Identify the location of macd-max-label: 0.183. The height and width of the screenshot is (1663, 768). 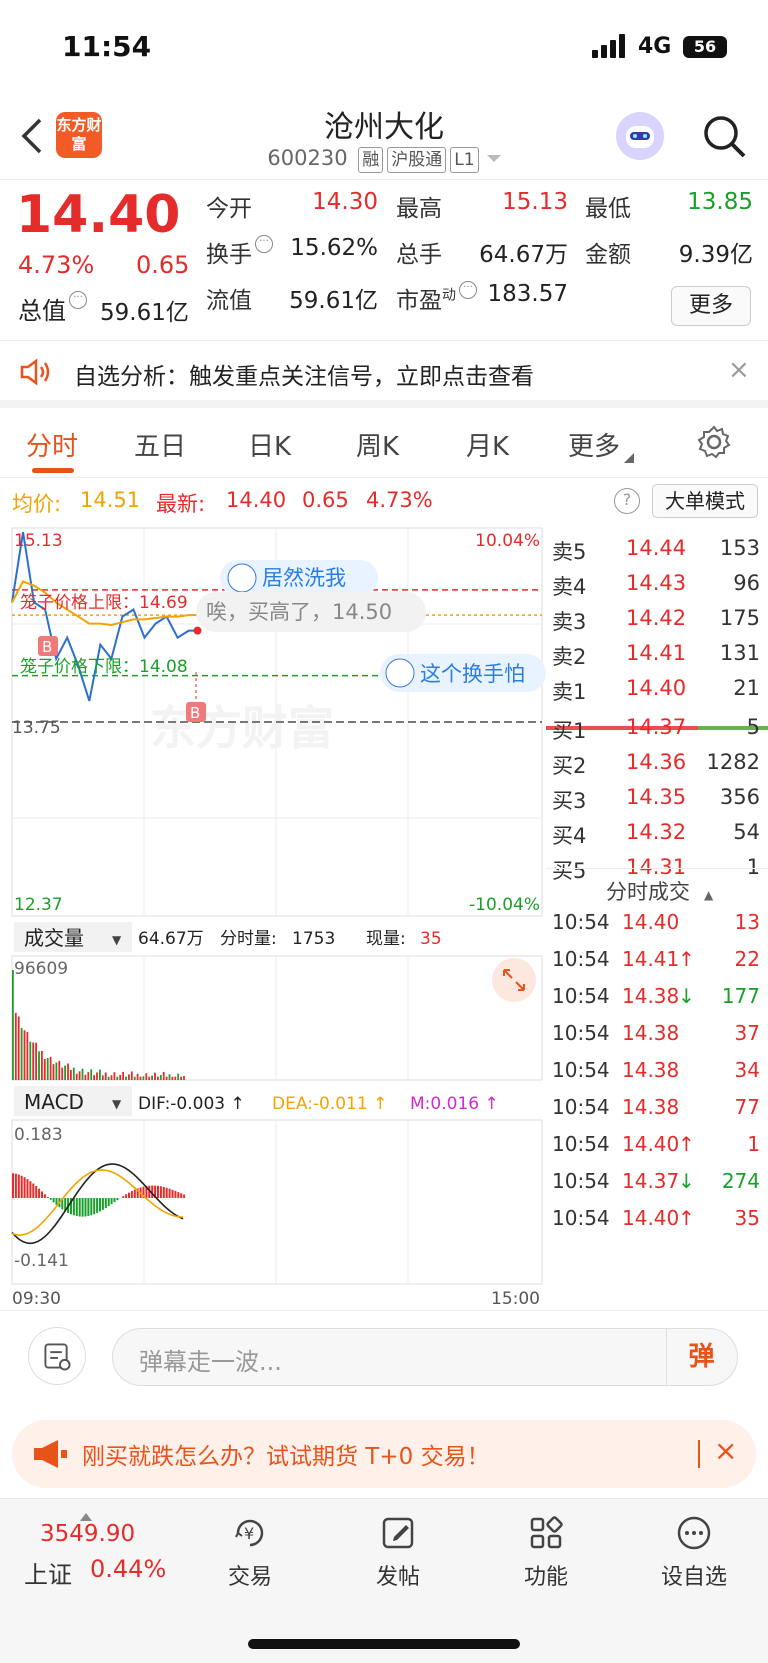
(38, 1135).